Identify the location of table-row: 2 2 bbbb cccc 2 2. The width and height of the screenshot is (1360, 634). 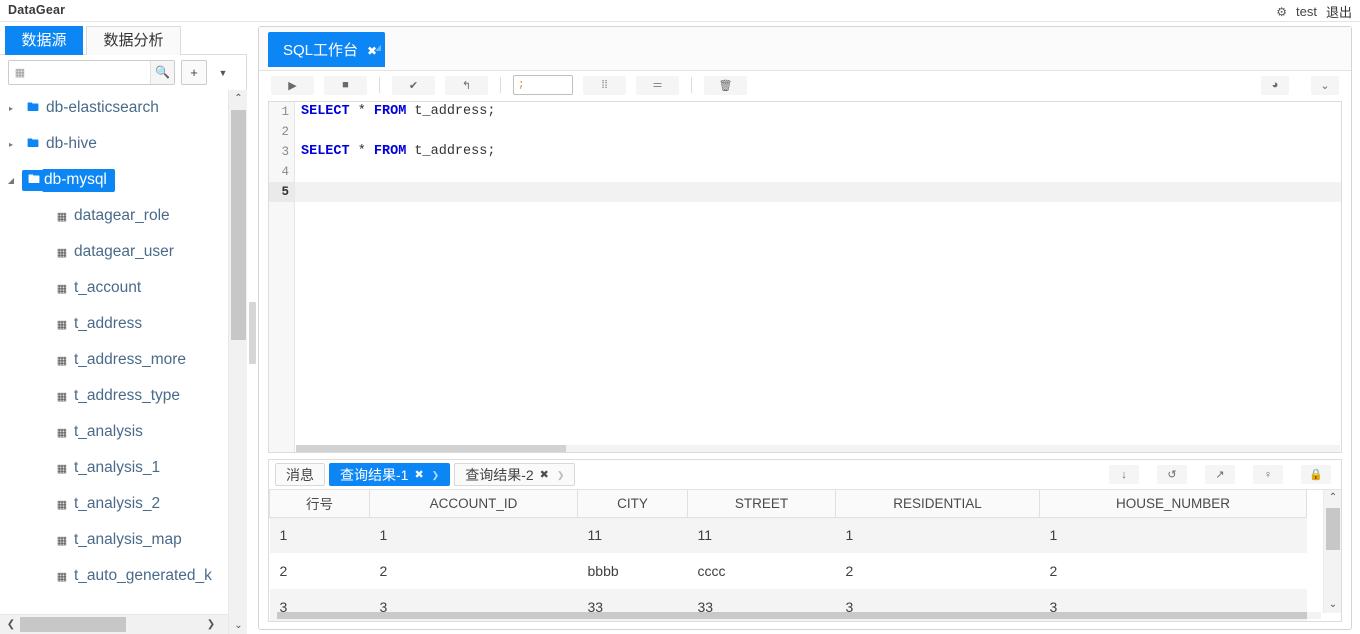
(788, 571).